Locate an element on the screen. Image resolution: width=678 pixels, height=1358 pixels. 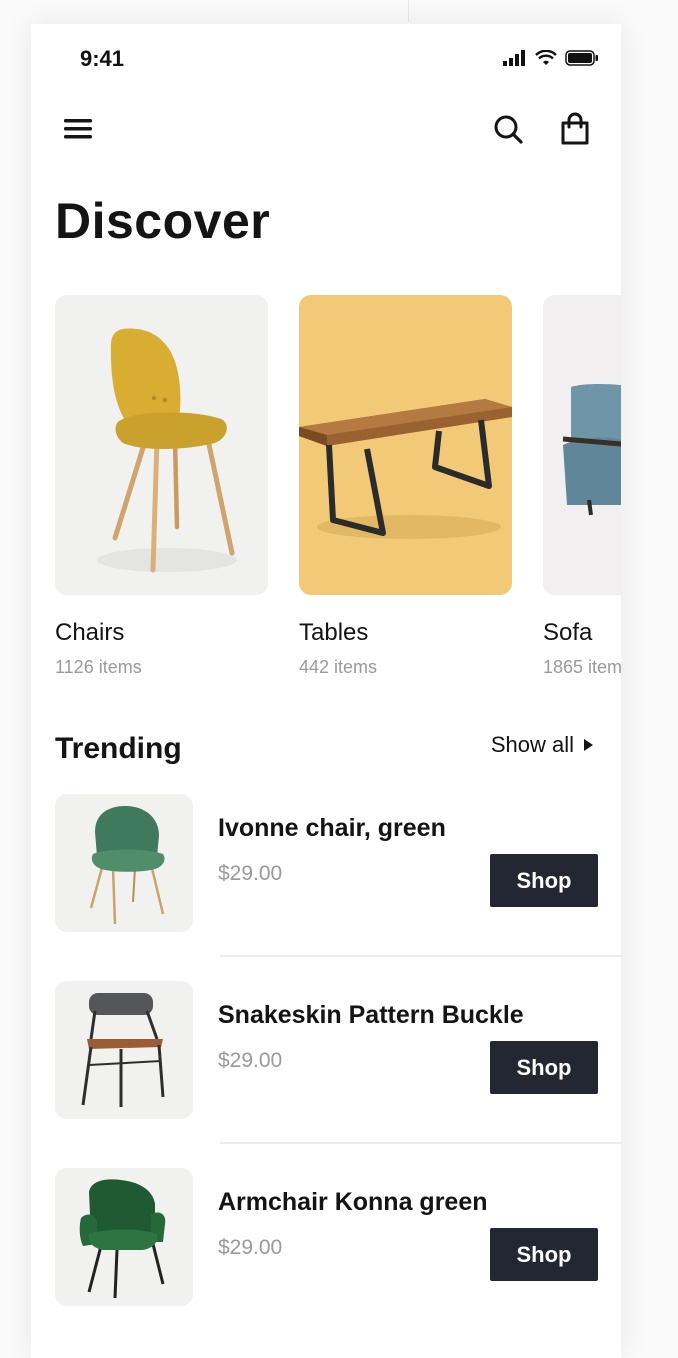
category-card-chairs is located at coordinates (161, 445).